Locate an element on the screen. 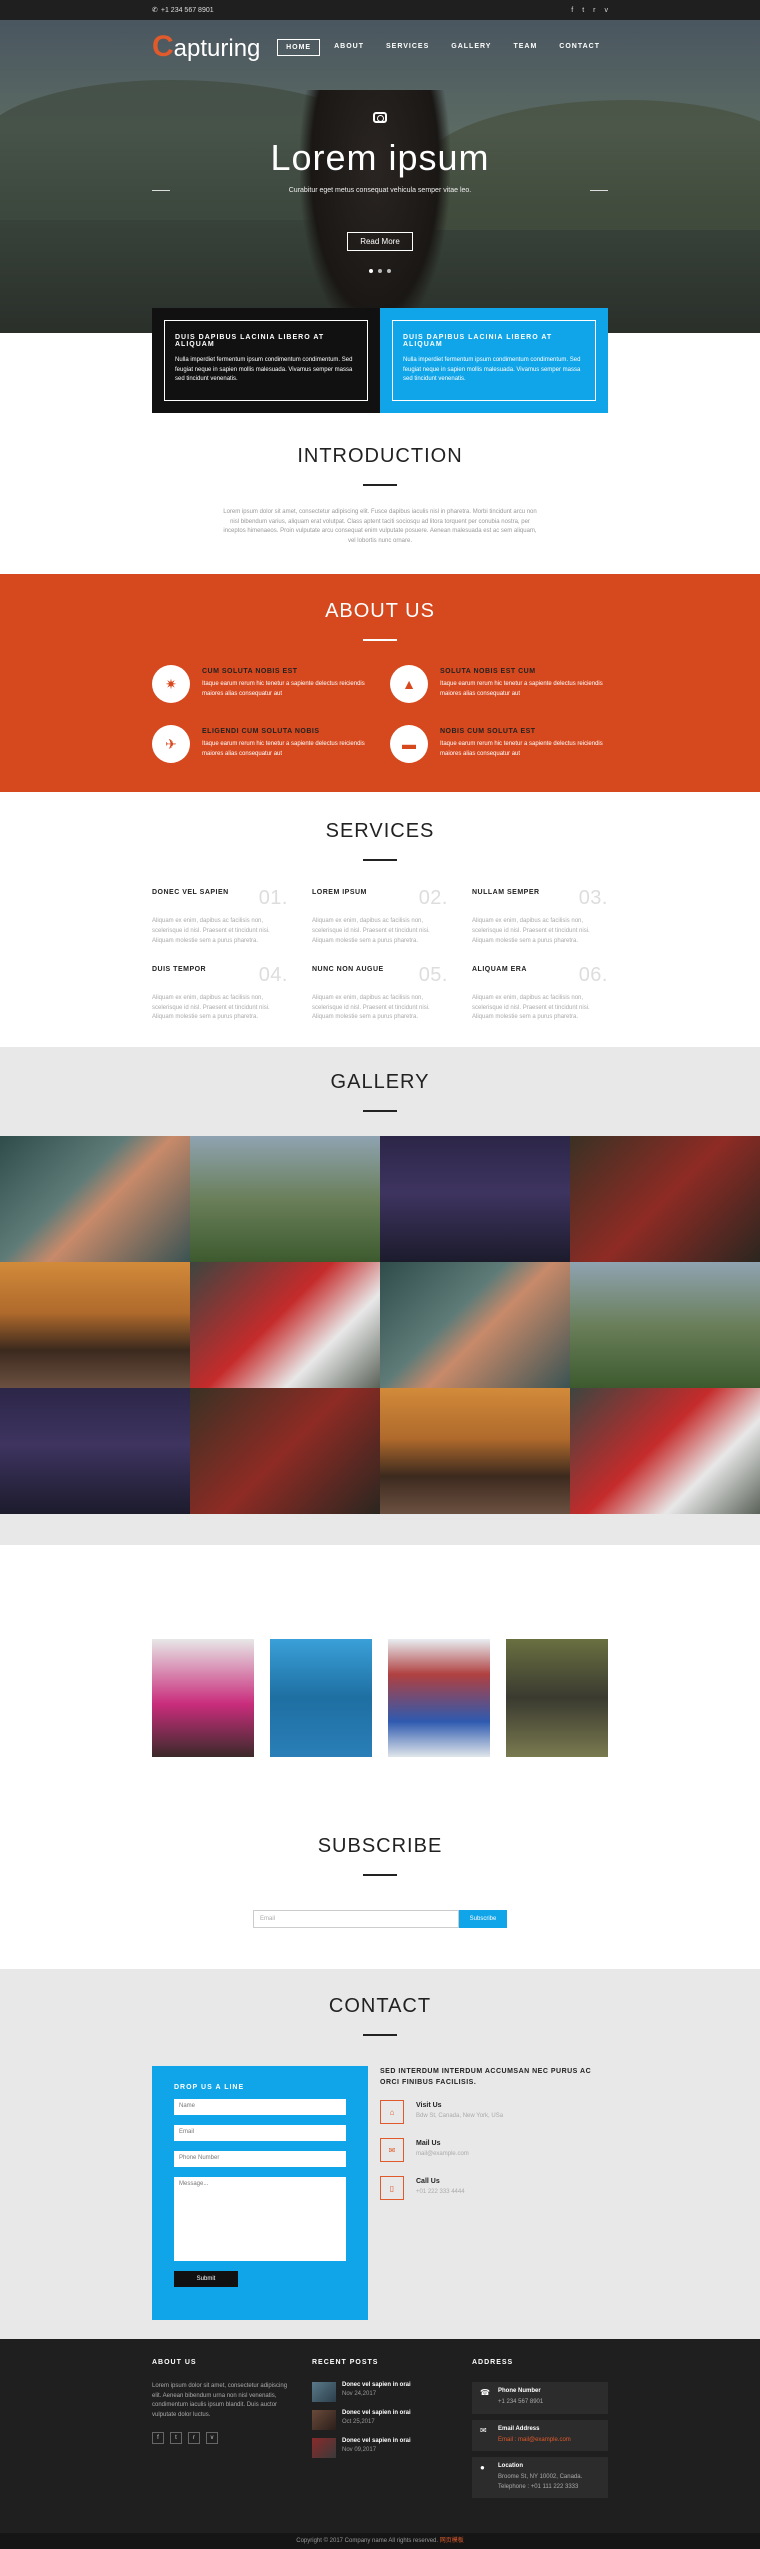 The width and height of the screenshot is (760, 2549). post-date: Oct 25,2017 is located at coordinates (358, 2421).